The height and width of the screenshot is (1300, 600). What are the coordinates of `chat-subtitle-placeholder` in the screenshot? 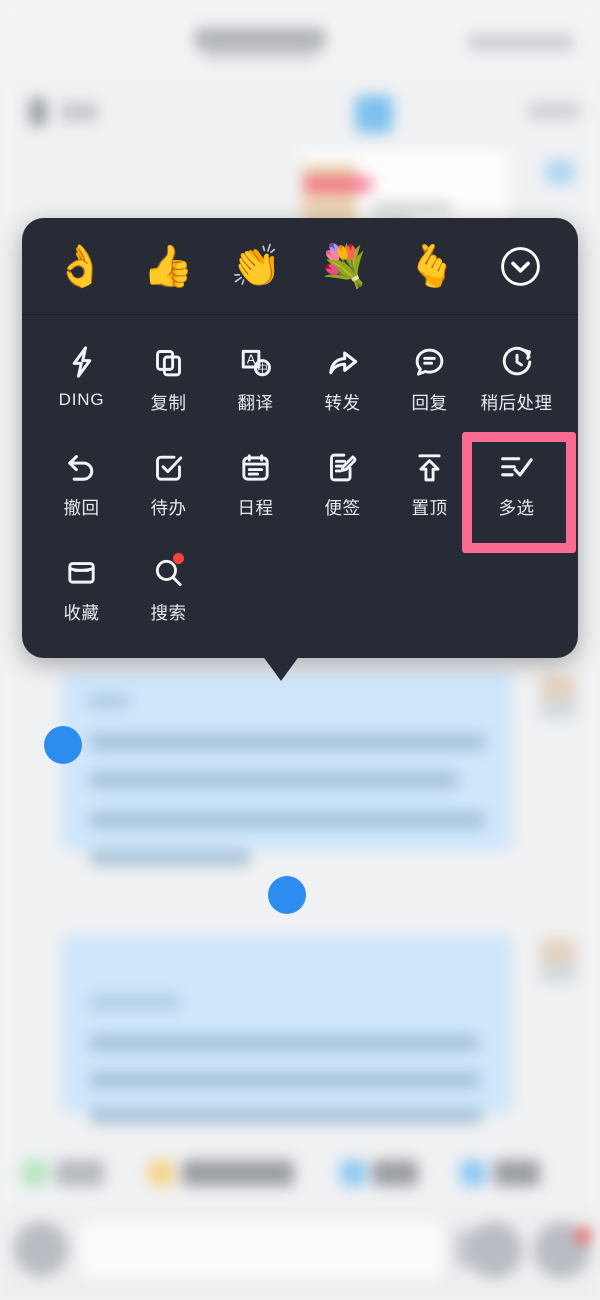 It's located at (260, 56).